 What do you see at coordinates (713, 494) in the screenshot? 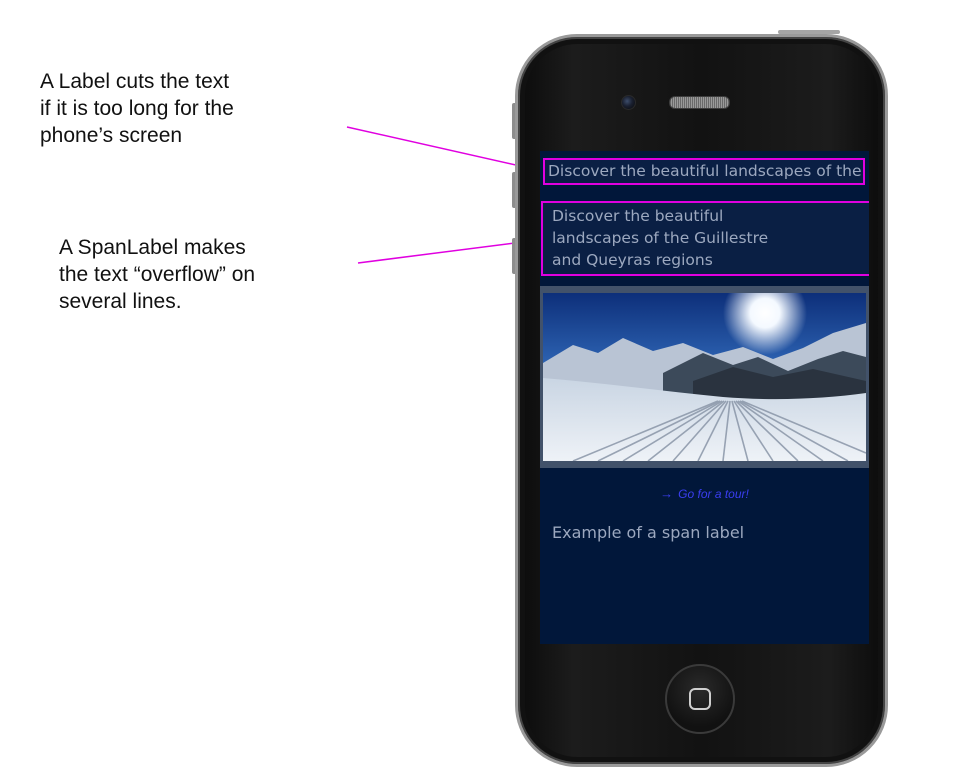
I see `tour-link-text: Go for a tour!` at bounding box center [713, 494].